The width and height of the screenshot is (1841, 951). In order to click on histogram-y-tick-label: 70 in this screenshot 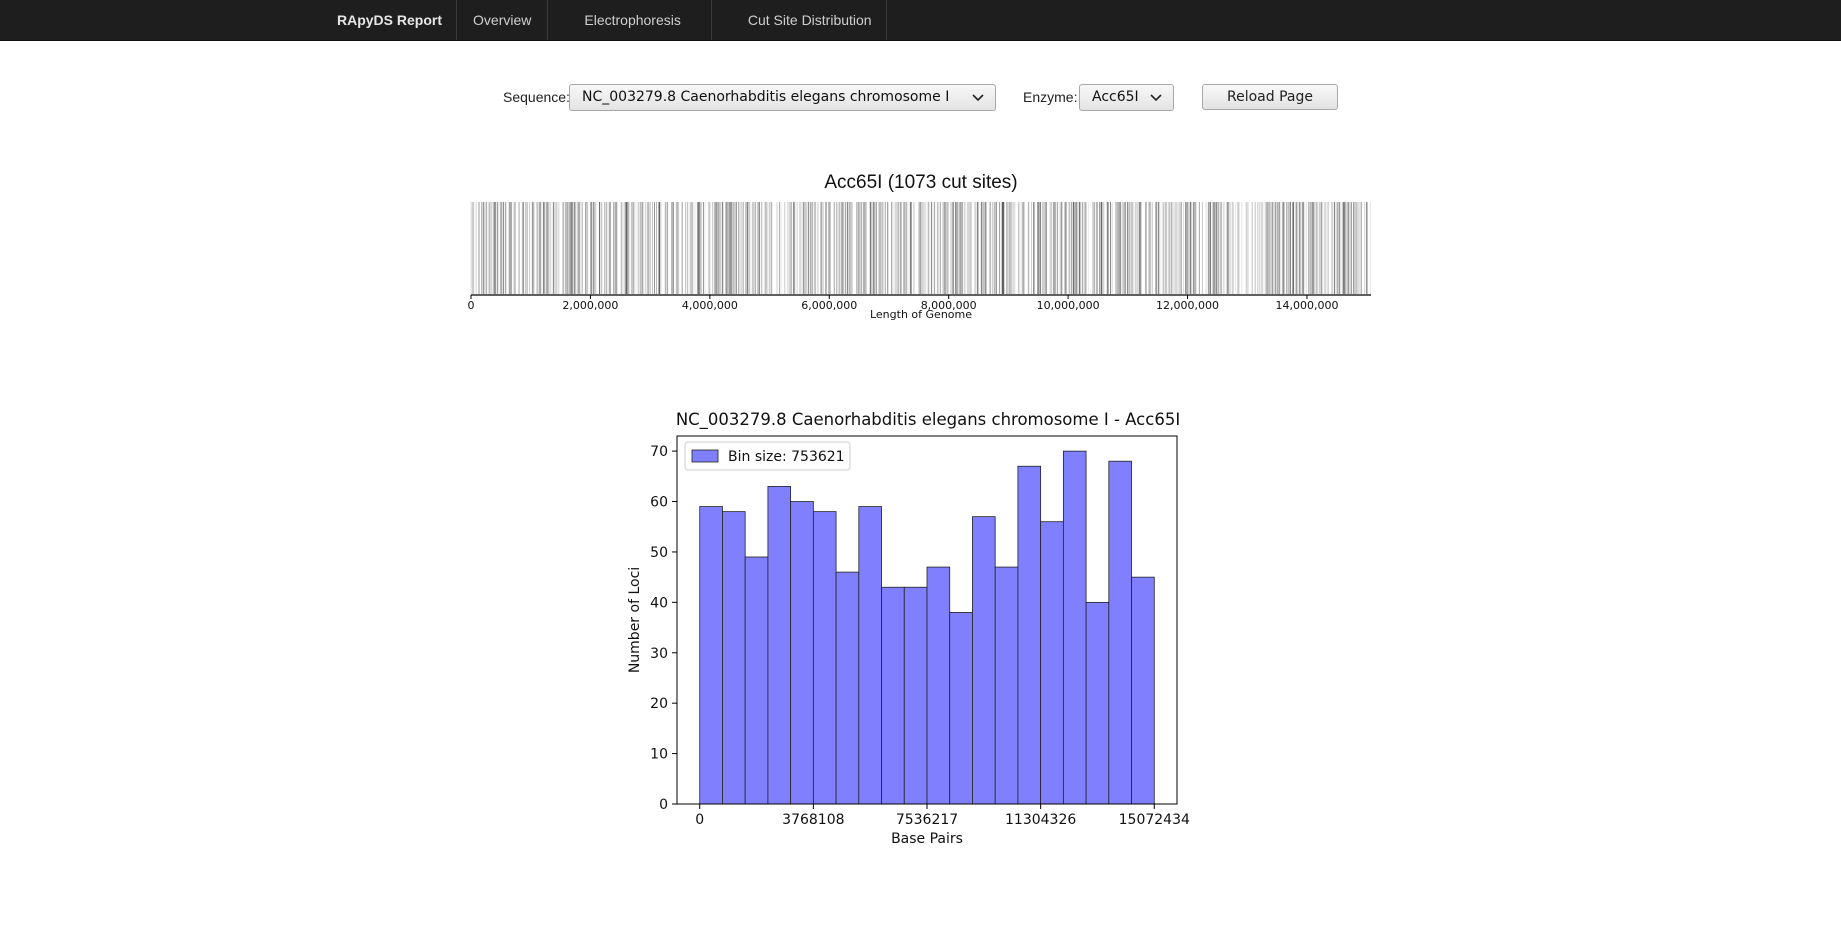, I will do `click(659, 452)`.